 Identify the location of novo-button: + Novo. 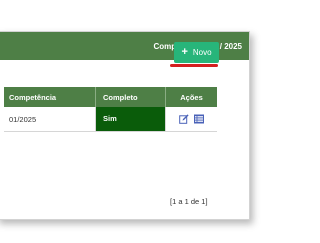
(196, 52).